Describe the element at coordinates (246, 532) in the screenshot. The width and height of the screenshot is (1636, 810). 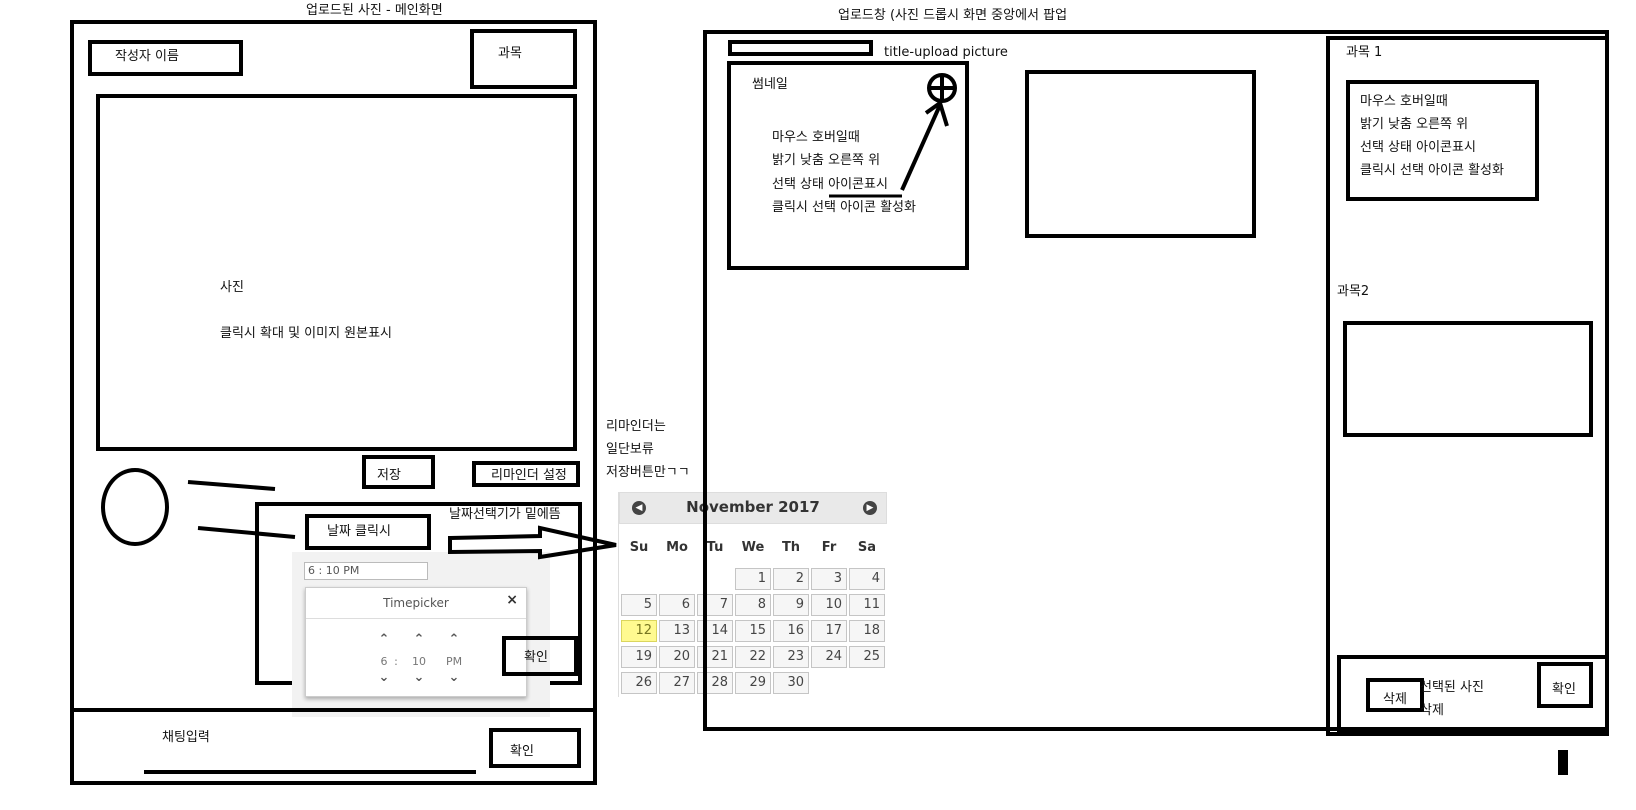
I see `avatar-pointer-stroke` at that location.